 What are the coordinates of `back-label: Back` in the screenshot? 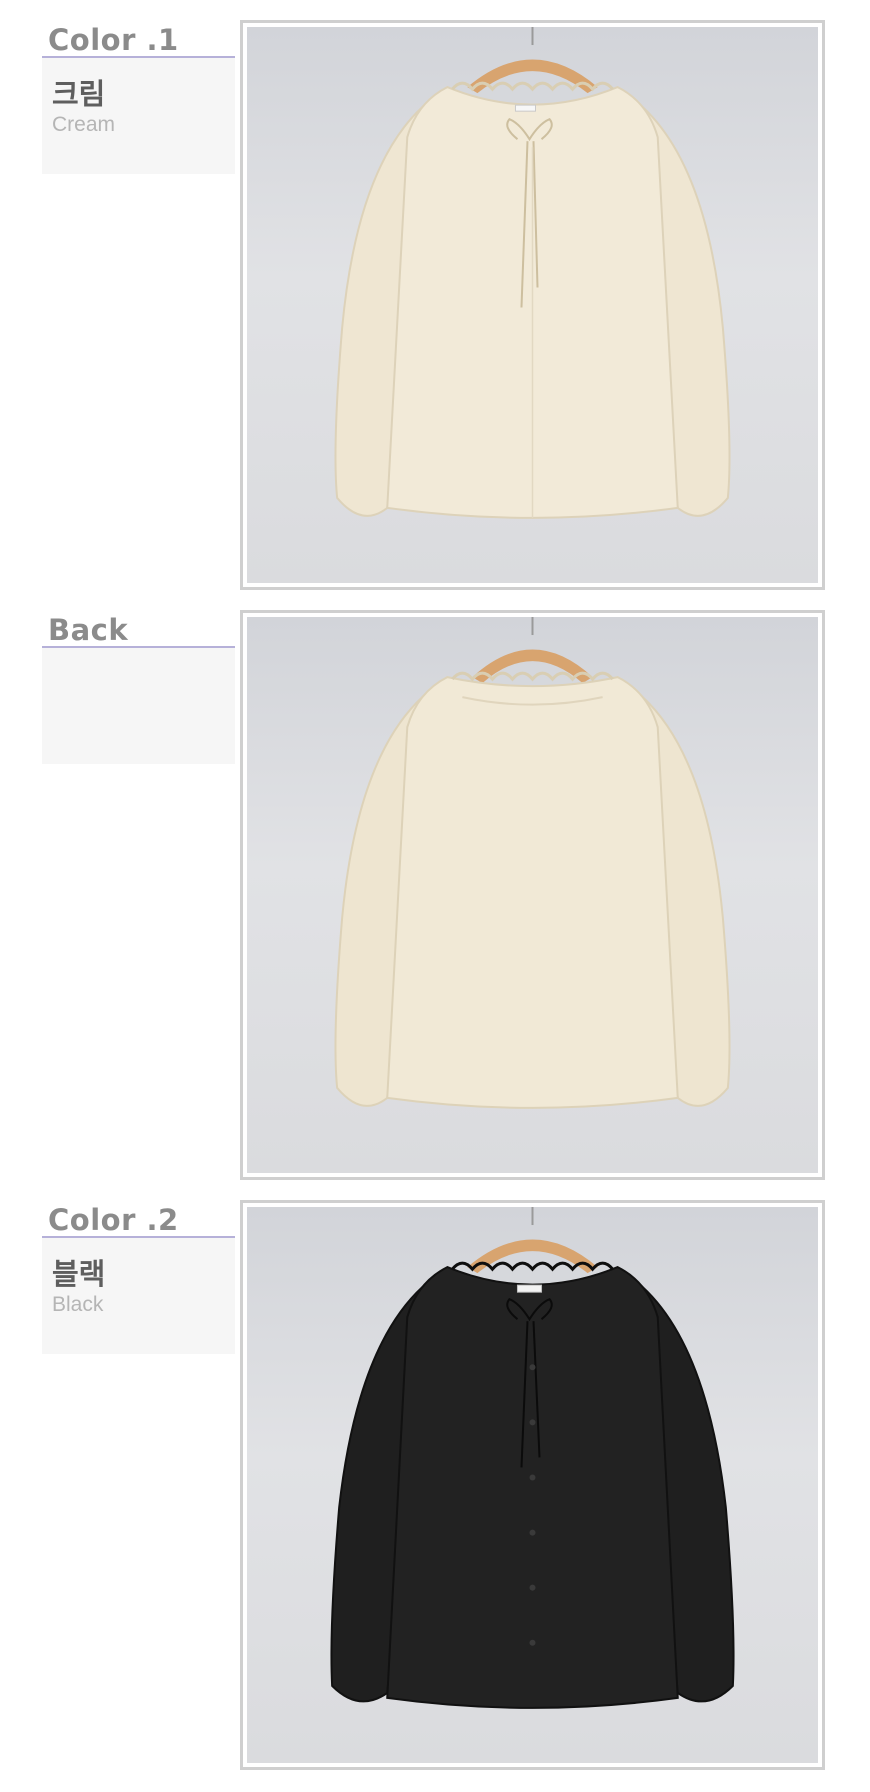 It's located at (138, 687).